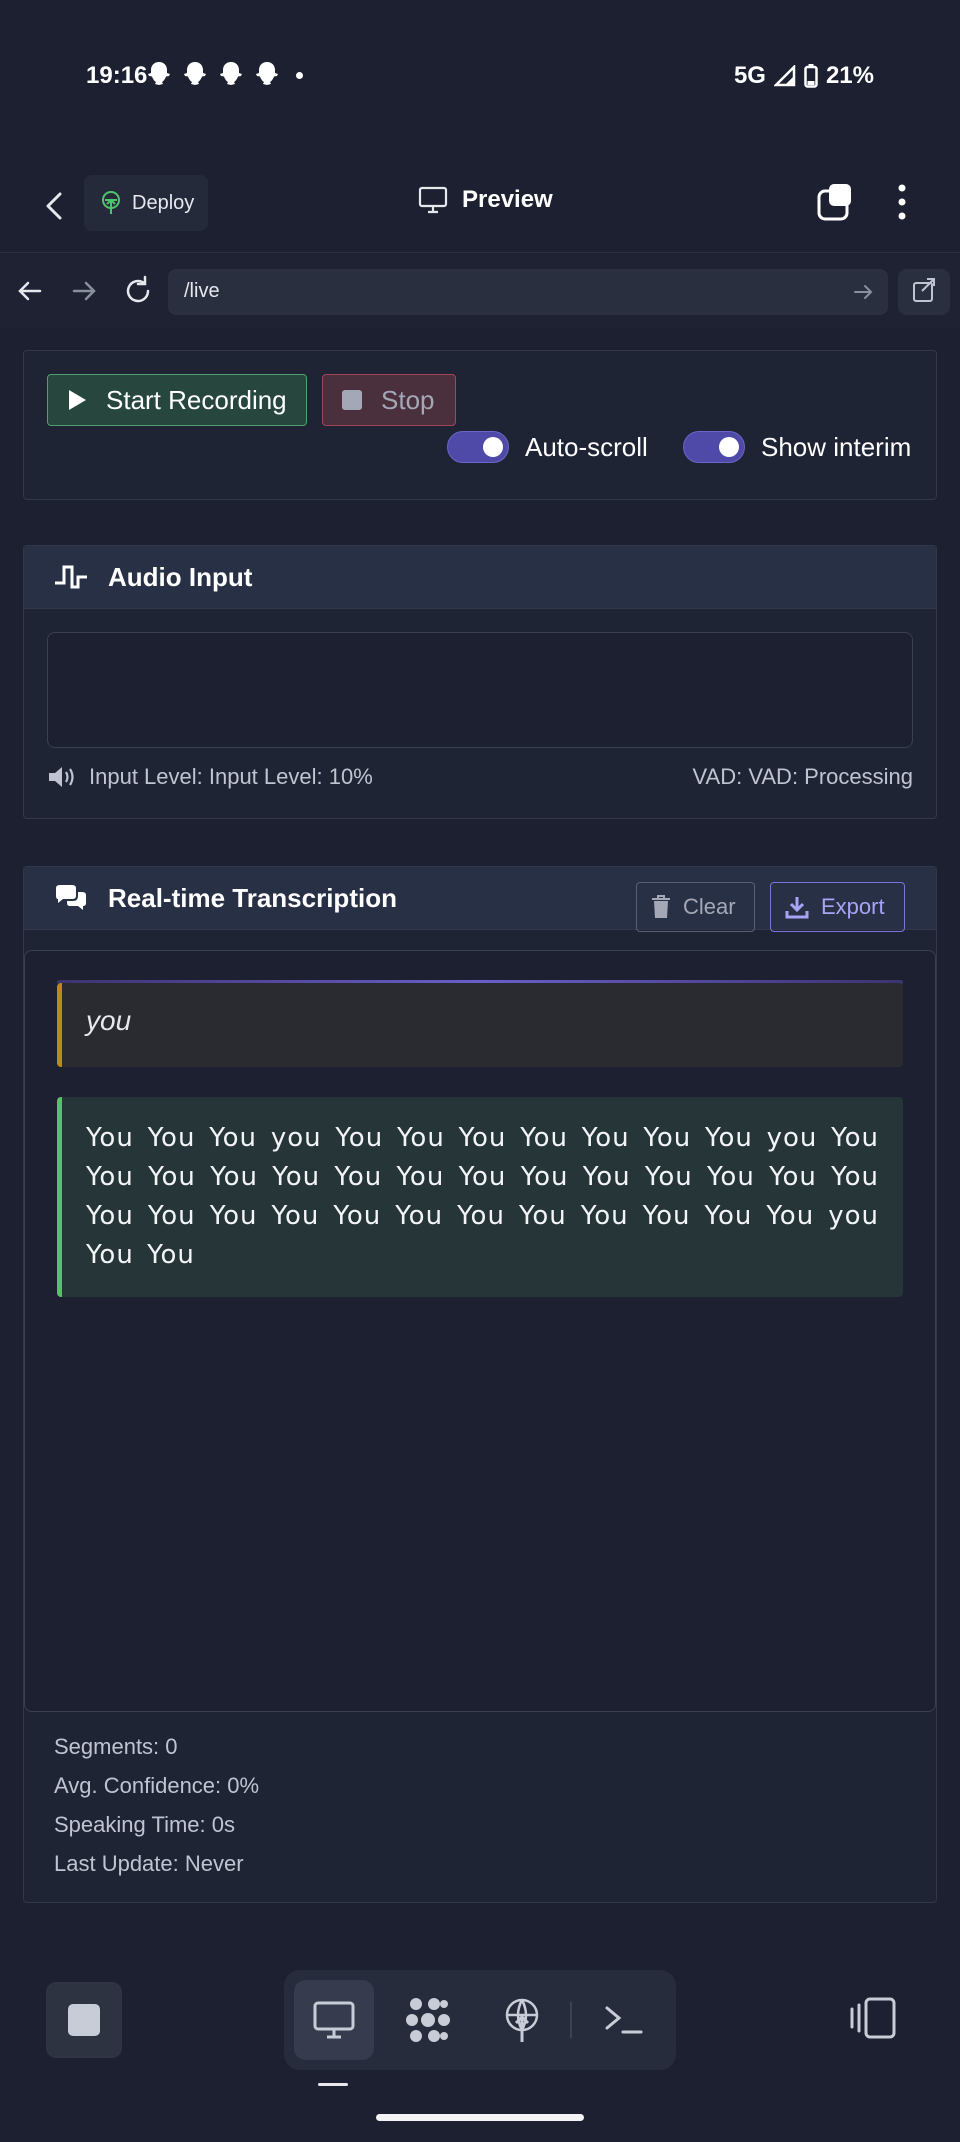 Image resolution: width=960 pixels, height=2142 pixels. Describe the element at coordinates (71, 577) in the screenshot. I see `waveform-icon` at that location.